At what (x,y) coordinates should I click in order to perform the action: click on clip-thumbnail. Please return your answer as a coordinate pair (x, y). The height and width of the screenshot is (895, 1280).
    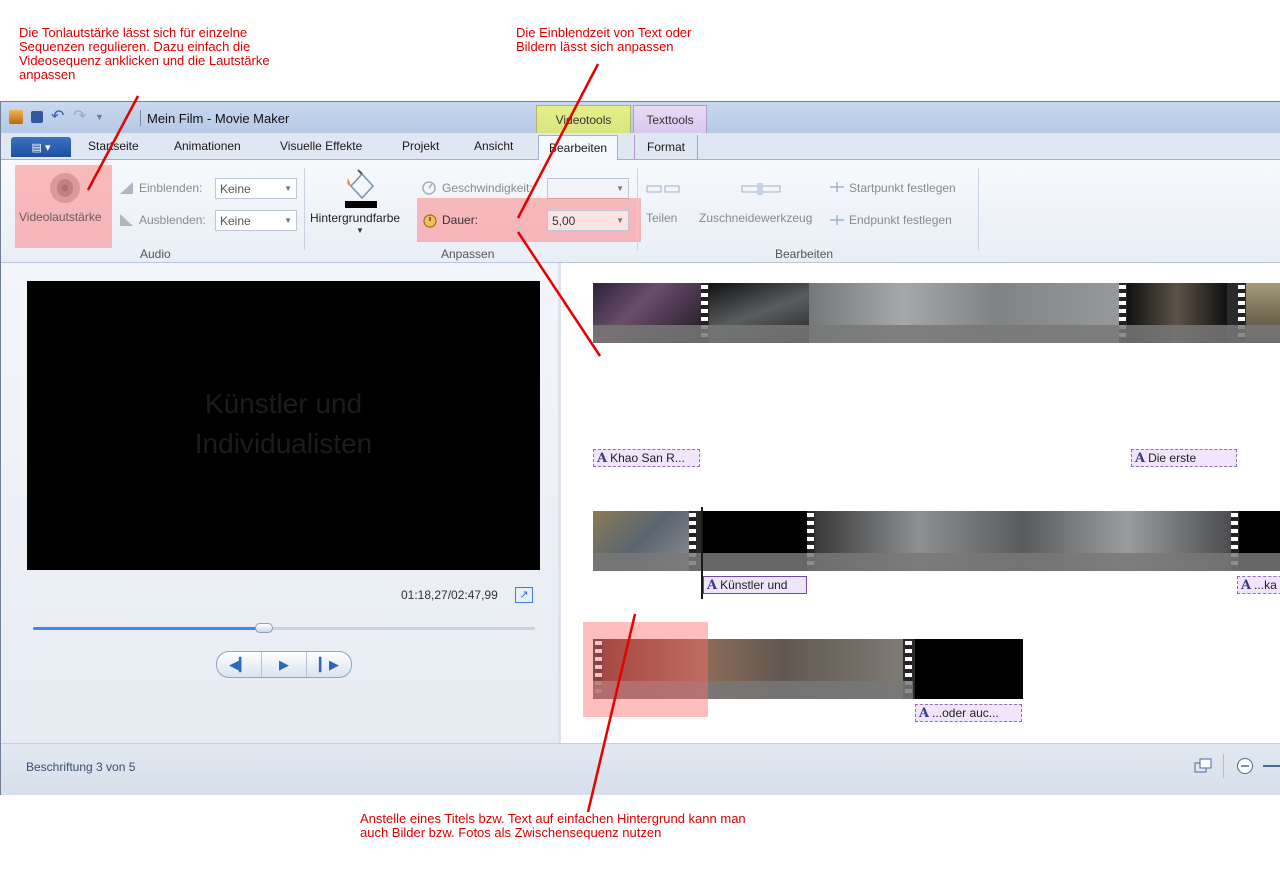
    Looking at the image, I should click on (969, 669).